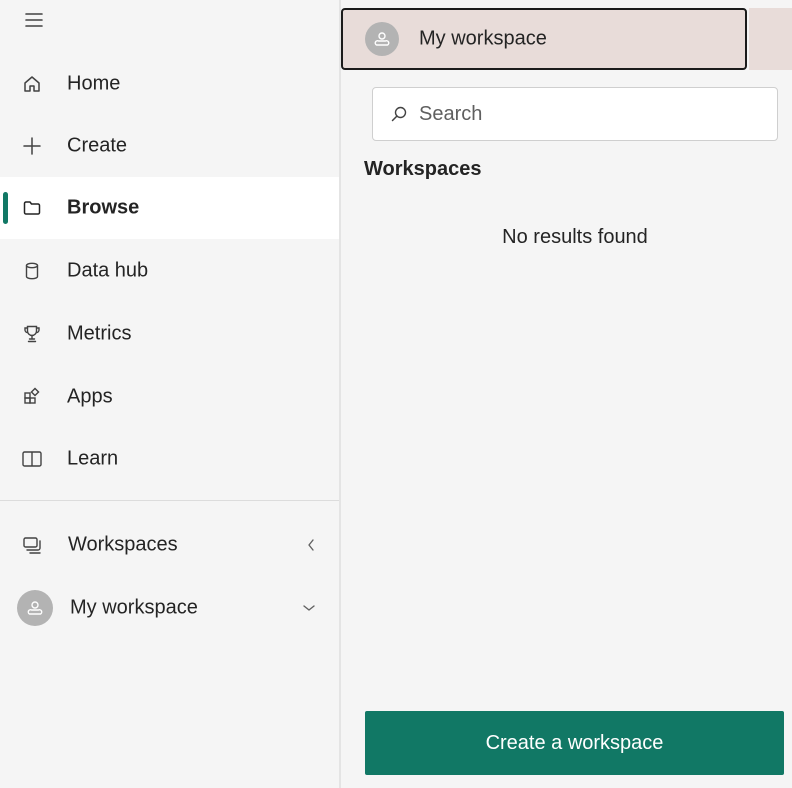 Image resolution: width=792 pixels, height=788 pixels. What do you see at coordinates (169, 146) in the screenshot?
I see `nav-item-create: Create` at bounding box center [169, 146].